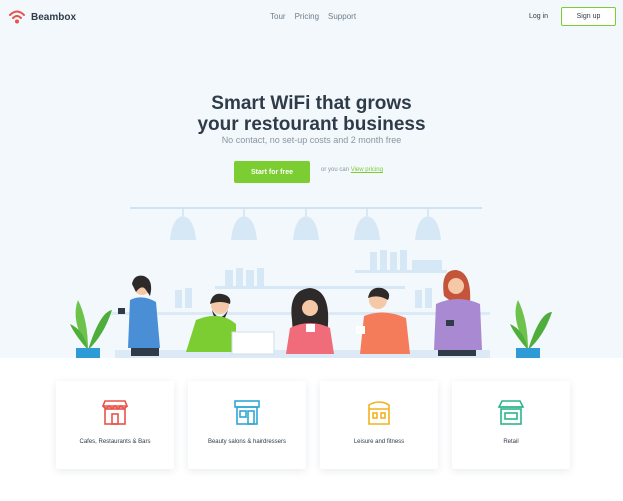 This screenshot has width=623, height=501. What do you see at coordinates (230, 324) in the screenshot?
I see `person-2-icon` at bounding box center [230, 324].